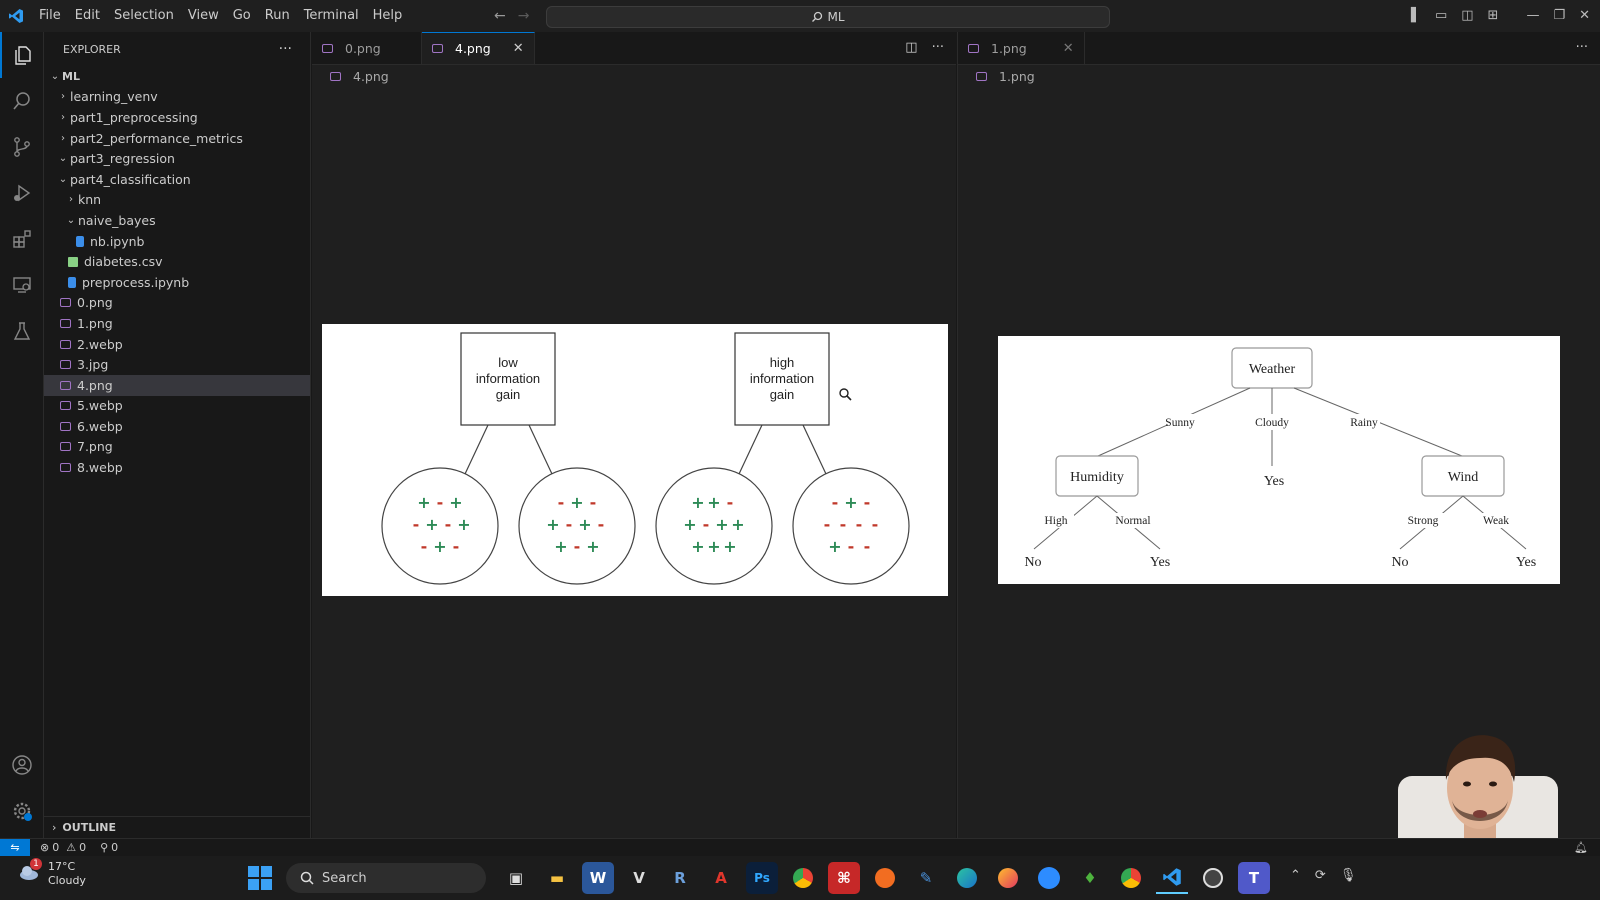 The image size is (1600, 900). What do you see at coordinates (55, 76) in the screenshot?
I see `chevron-down-icon: ⌄` at bounding box center [55, 76].